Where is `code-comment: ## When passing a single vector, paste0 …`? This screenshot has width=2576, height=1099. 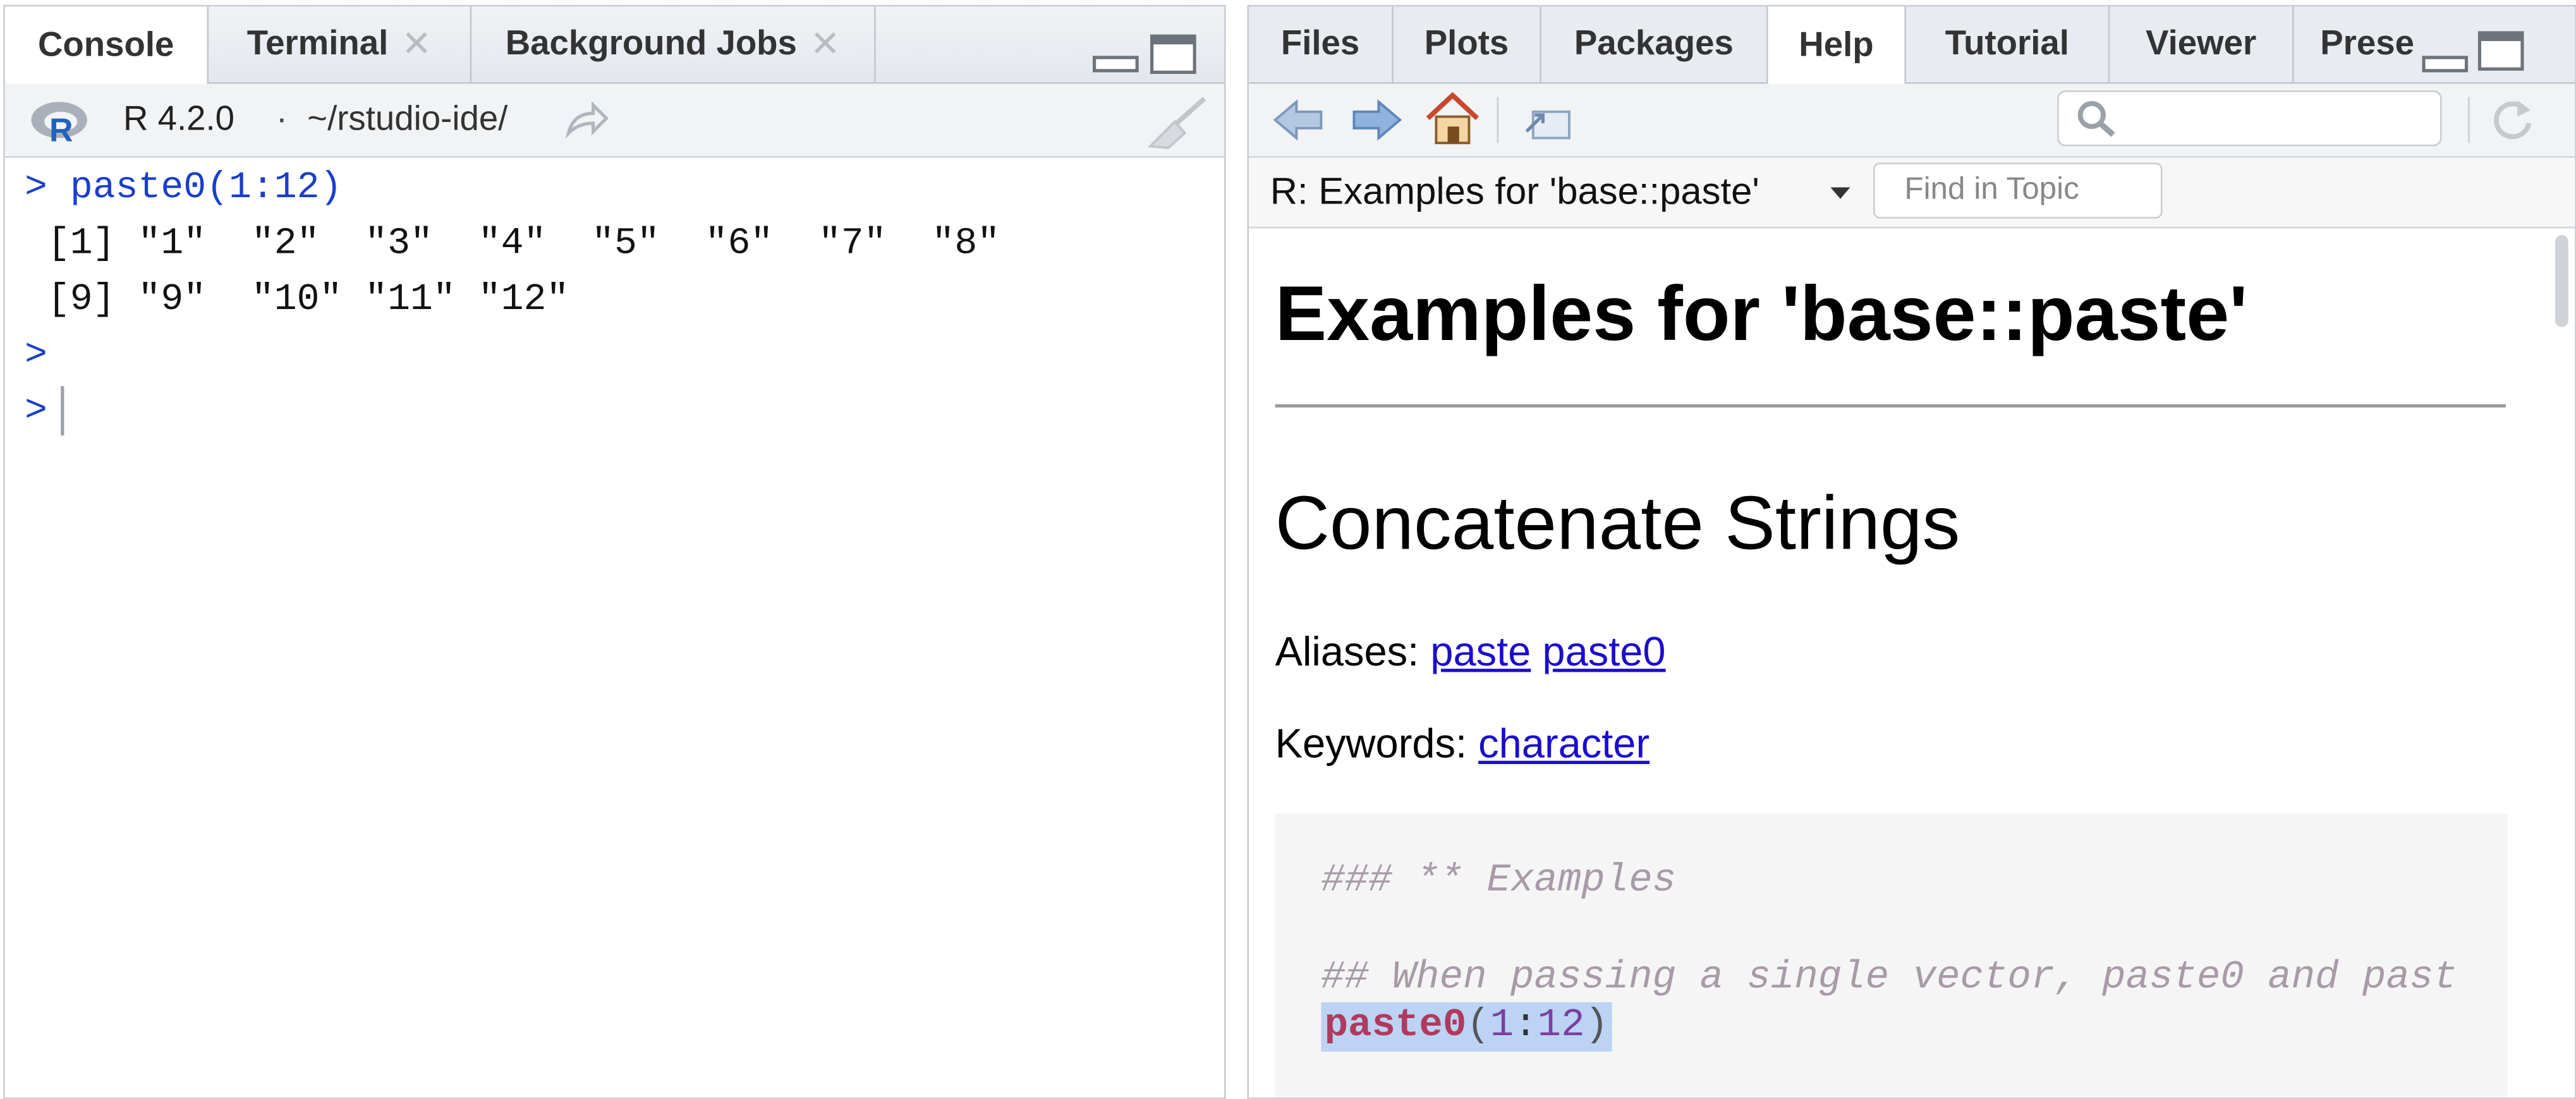
code-comment: ## When passing a single vector, paste0 … is located at coordinates (1889, 978).